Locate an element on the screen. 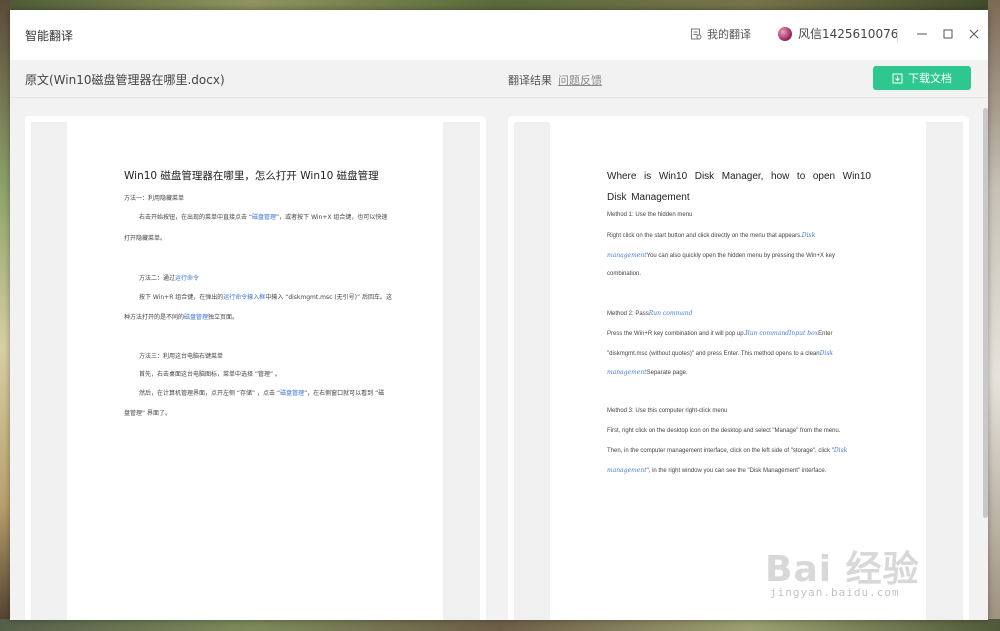 The height and width of the screenshot is (631, 1000). line-text: ”，在右侧窗口就可以看到 “磁 is located at coordinates (344, 393).